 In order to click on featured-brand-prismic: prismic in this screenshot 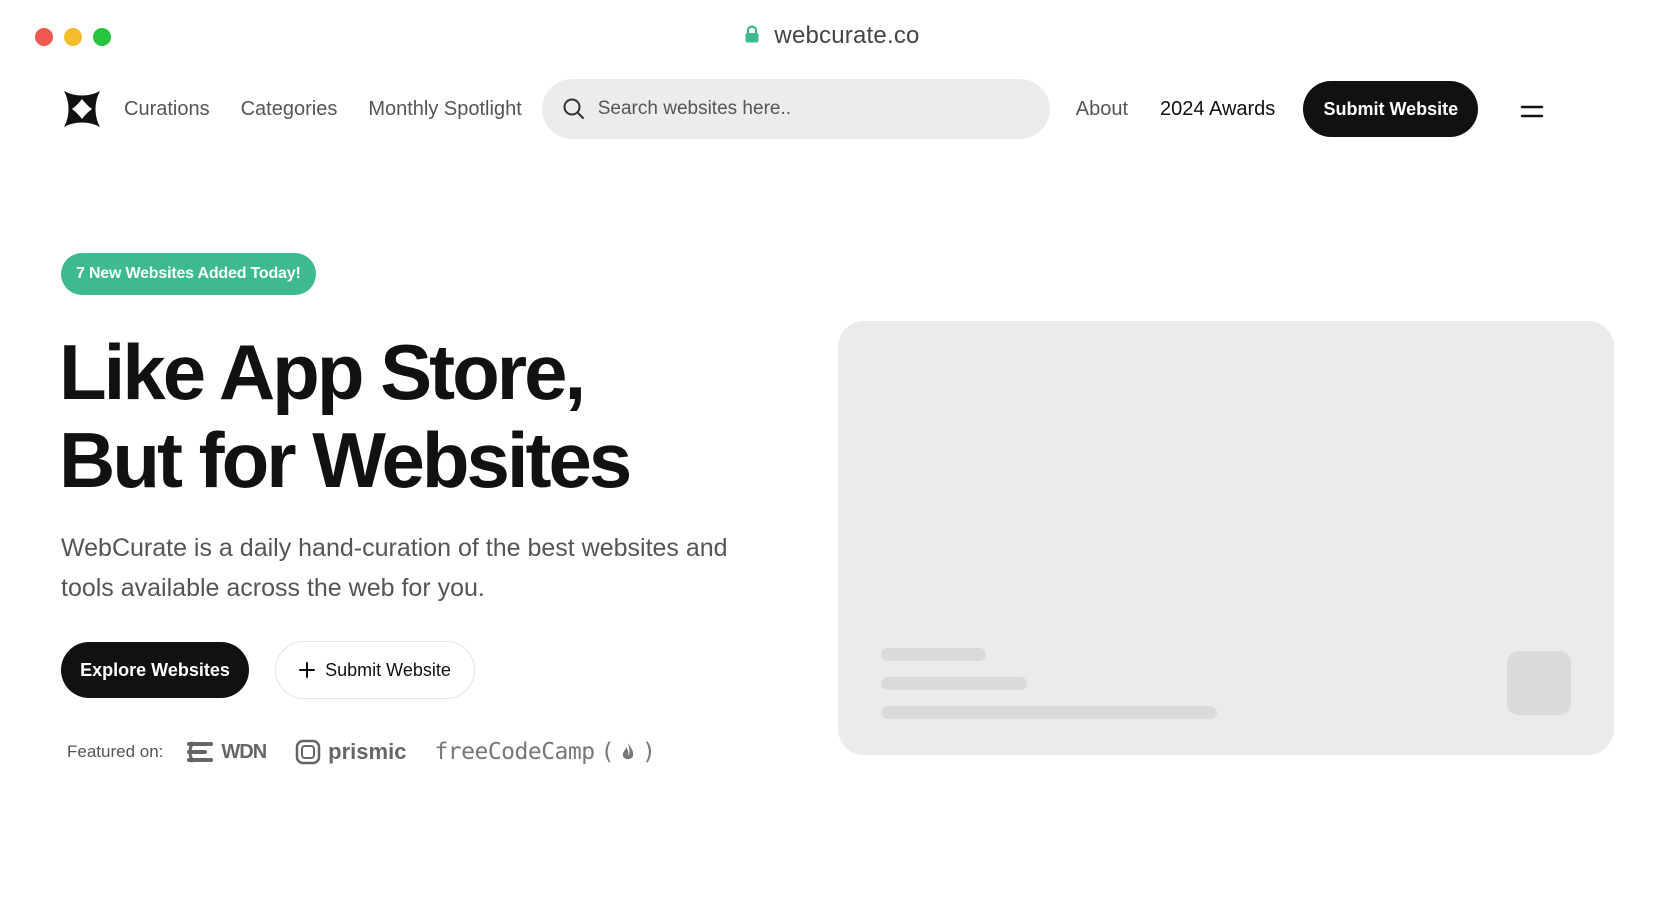, I will do `click(350, 752)`.